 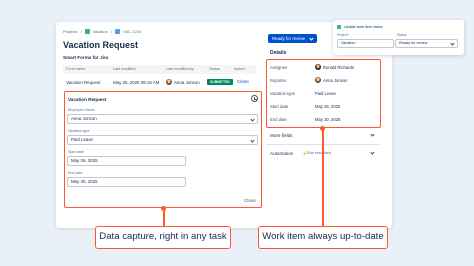 I want to click on details-heading: Details, so click(x=278, y=53).